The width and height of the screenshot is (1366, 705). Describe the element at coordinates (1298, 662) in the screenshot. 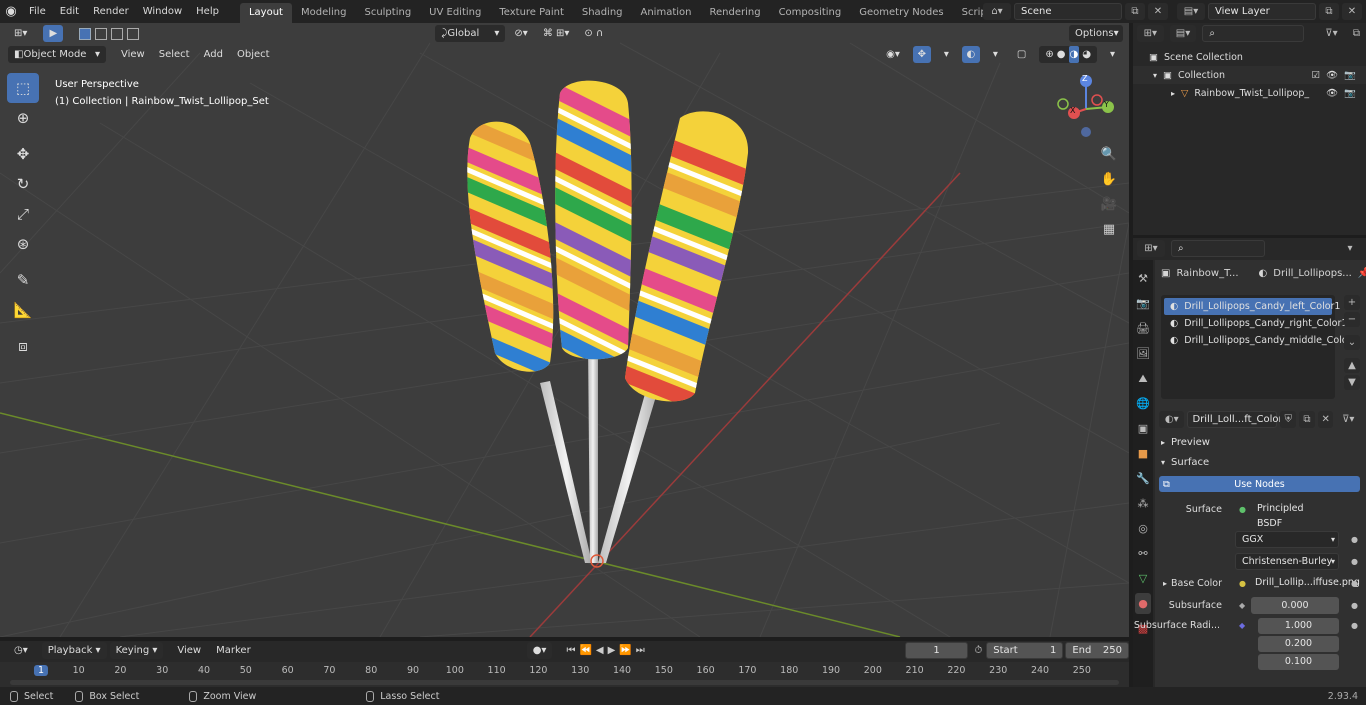

I see `subsurface-radius-z-field: 0.100` at that location.